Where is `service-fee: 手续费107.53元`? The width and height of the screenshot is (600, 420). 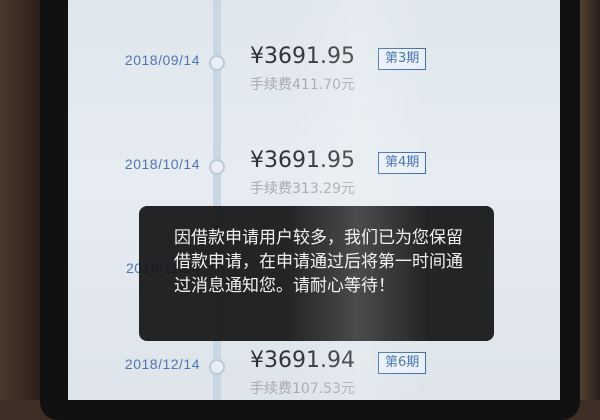 service-fee: 手续费107.53元 is located at coordinates (302, 389).